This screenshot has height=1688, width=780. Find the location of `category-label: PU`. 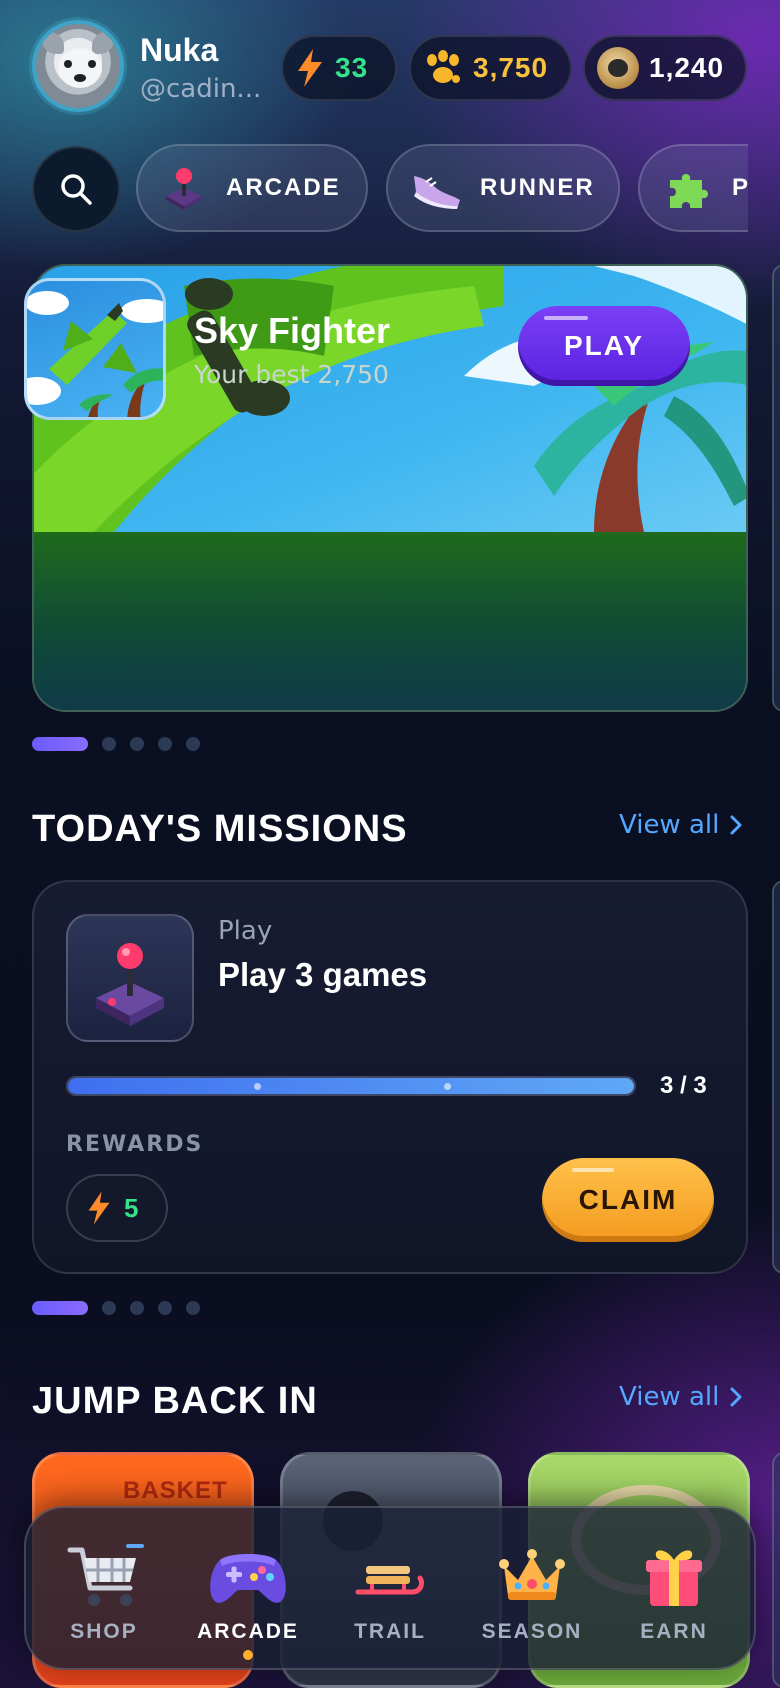

category-label: PU is located at coordinates (740, 187).